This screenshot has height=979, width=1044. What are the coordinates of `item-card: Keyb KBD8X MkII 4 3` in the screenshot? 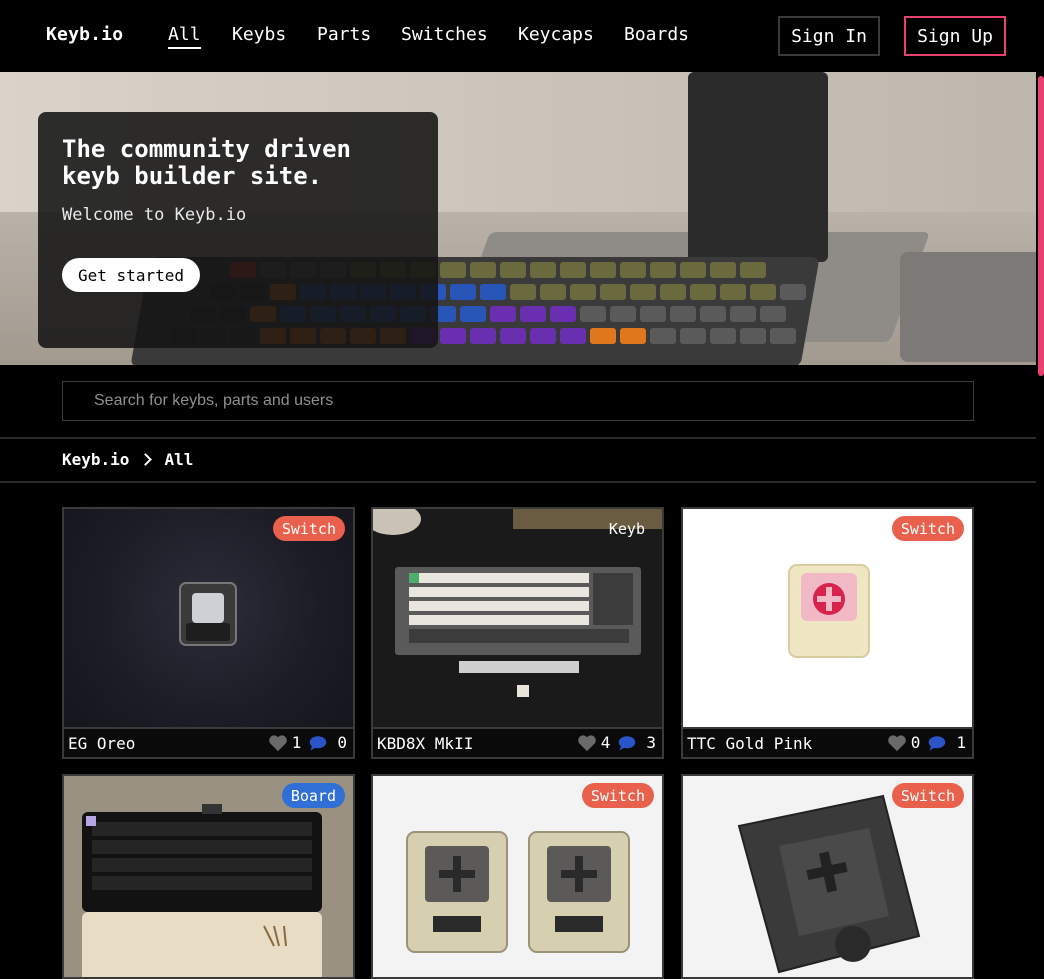 It's located at (517, 633).